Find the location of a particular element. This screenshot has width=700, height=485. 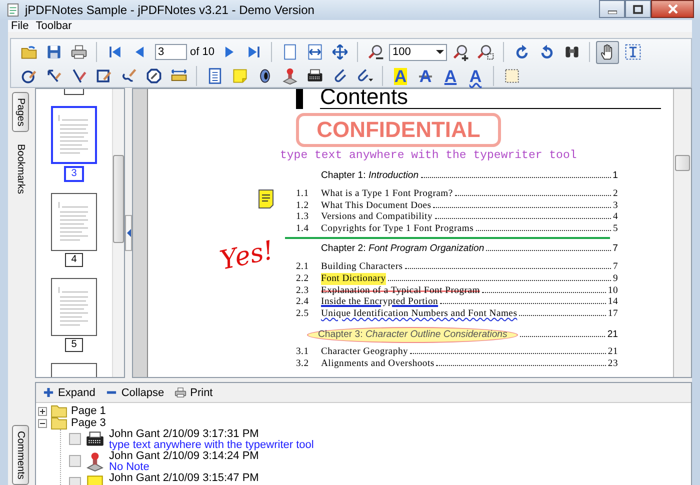

section-number: 2.4 is located at coordinates (303, 302).